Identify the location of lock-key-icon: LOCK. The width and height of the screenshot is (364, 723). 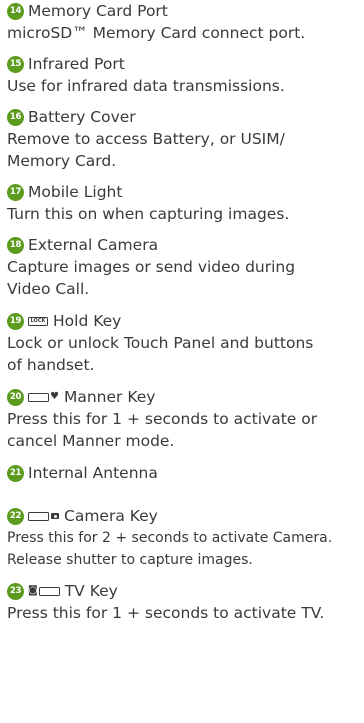
(38, 321).